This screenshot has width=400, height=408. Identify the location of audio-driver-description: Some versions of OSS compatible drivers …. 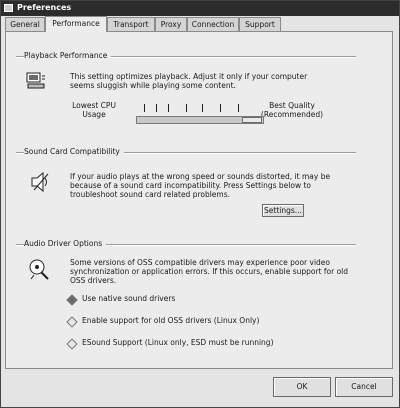
(209, 271).